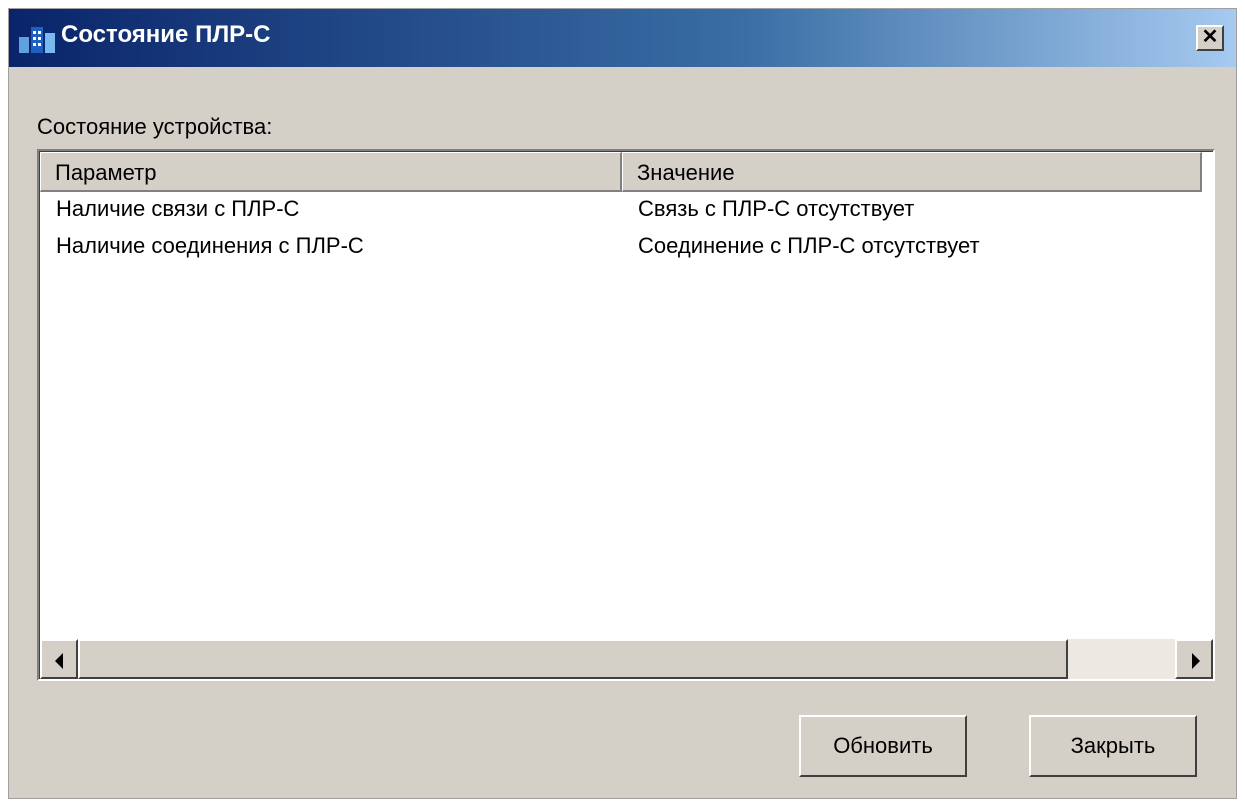 Image resolution: width=1245 pixels, height=807 pixels. I want to click on close-button: Закрыть, so click(1113, 746).